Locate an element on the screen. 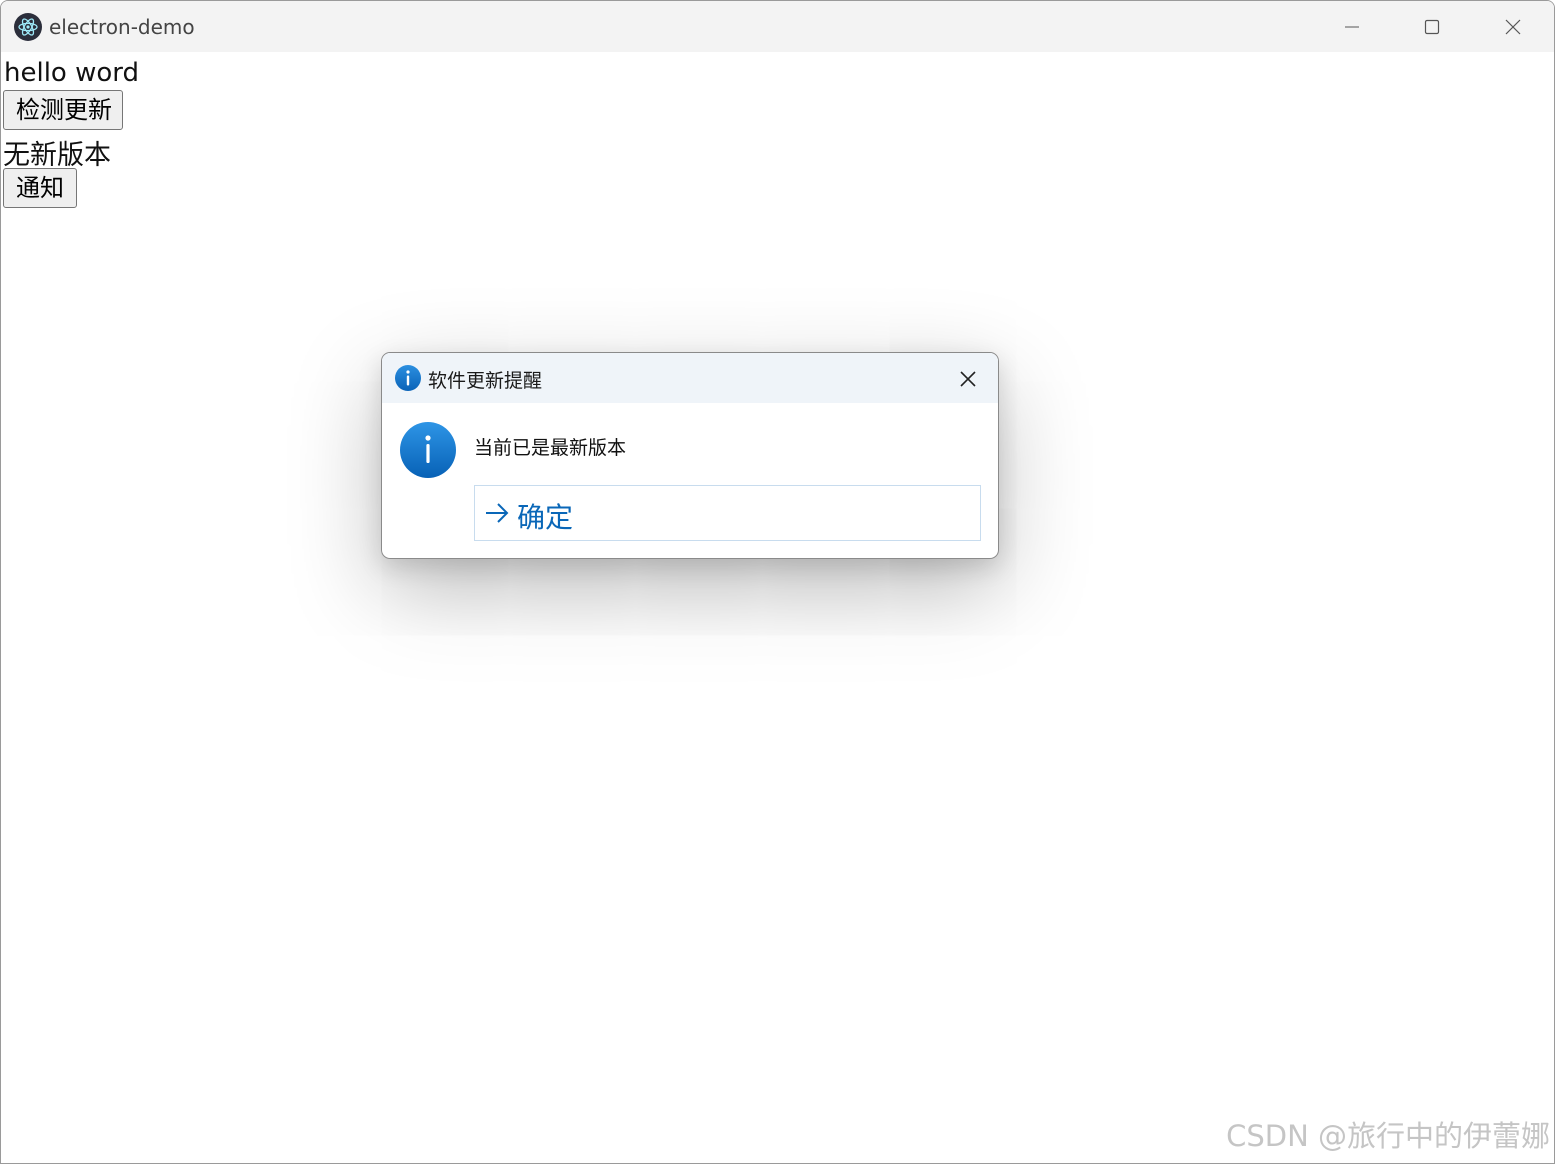  close-window-button is located at coordinates (1513, 26).